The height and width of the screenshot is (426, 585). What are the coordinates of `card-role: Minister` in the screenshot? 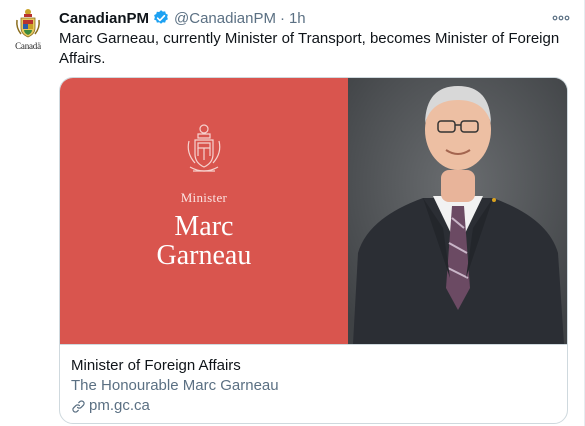 It's located at (204, 197).